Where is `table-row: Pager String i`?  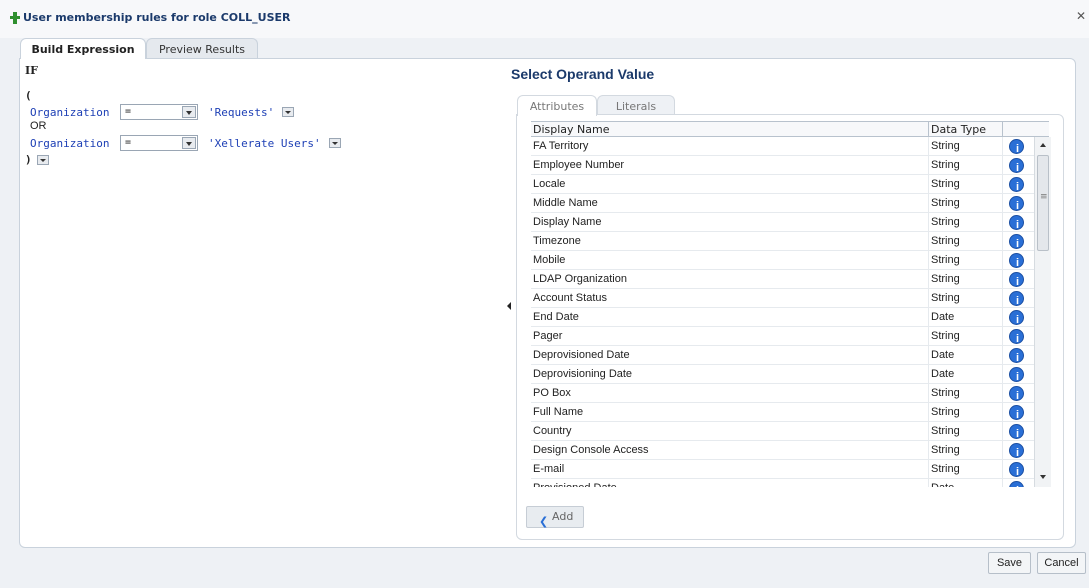
table-row: Pager String i is located at coordinates (790, 336).